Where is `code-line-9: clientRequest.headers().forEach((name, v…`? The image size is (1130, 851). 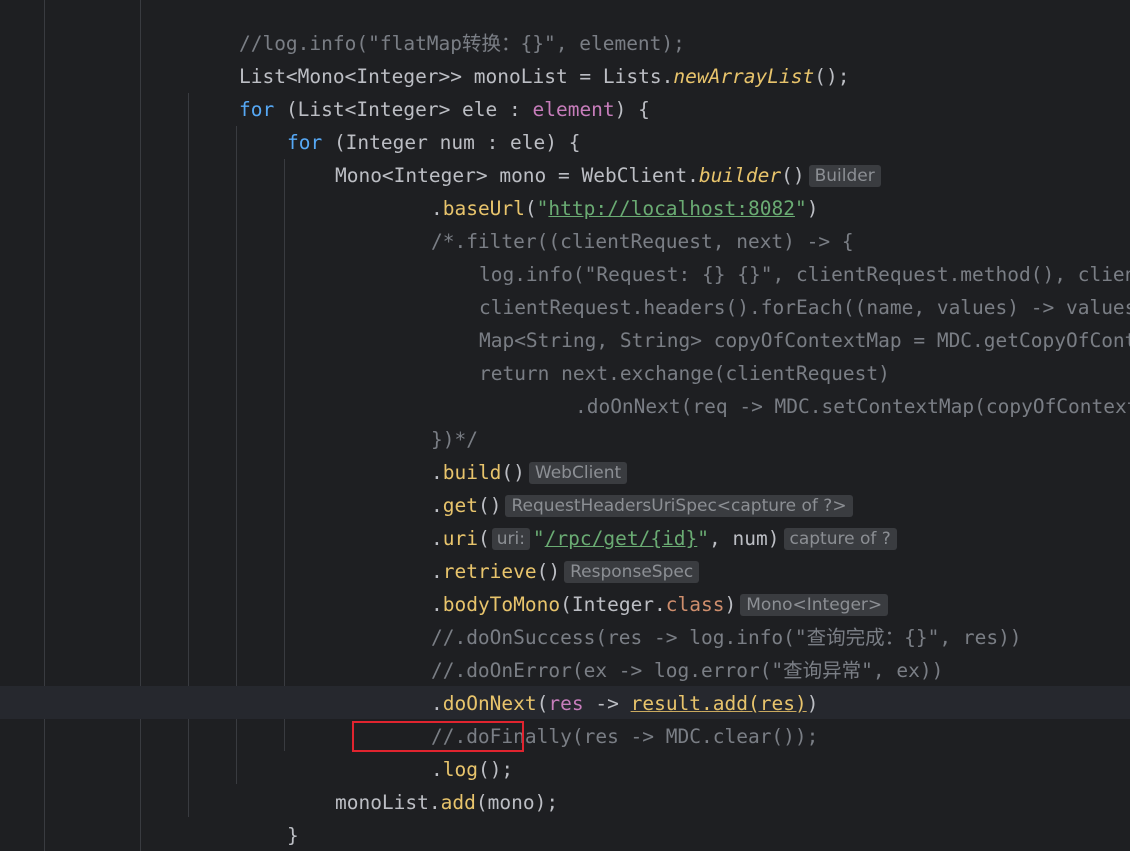
code-line-9: clientRequest.headers().forEach((name, v… is located at coordinates (781, 274).